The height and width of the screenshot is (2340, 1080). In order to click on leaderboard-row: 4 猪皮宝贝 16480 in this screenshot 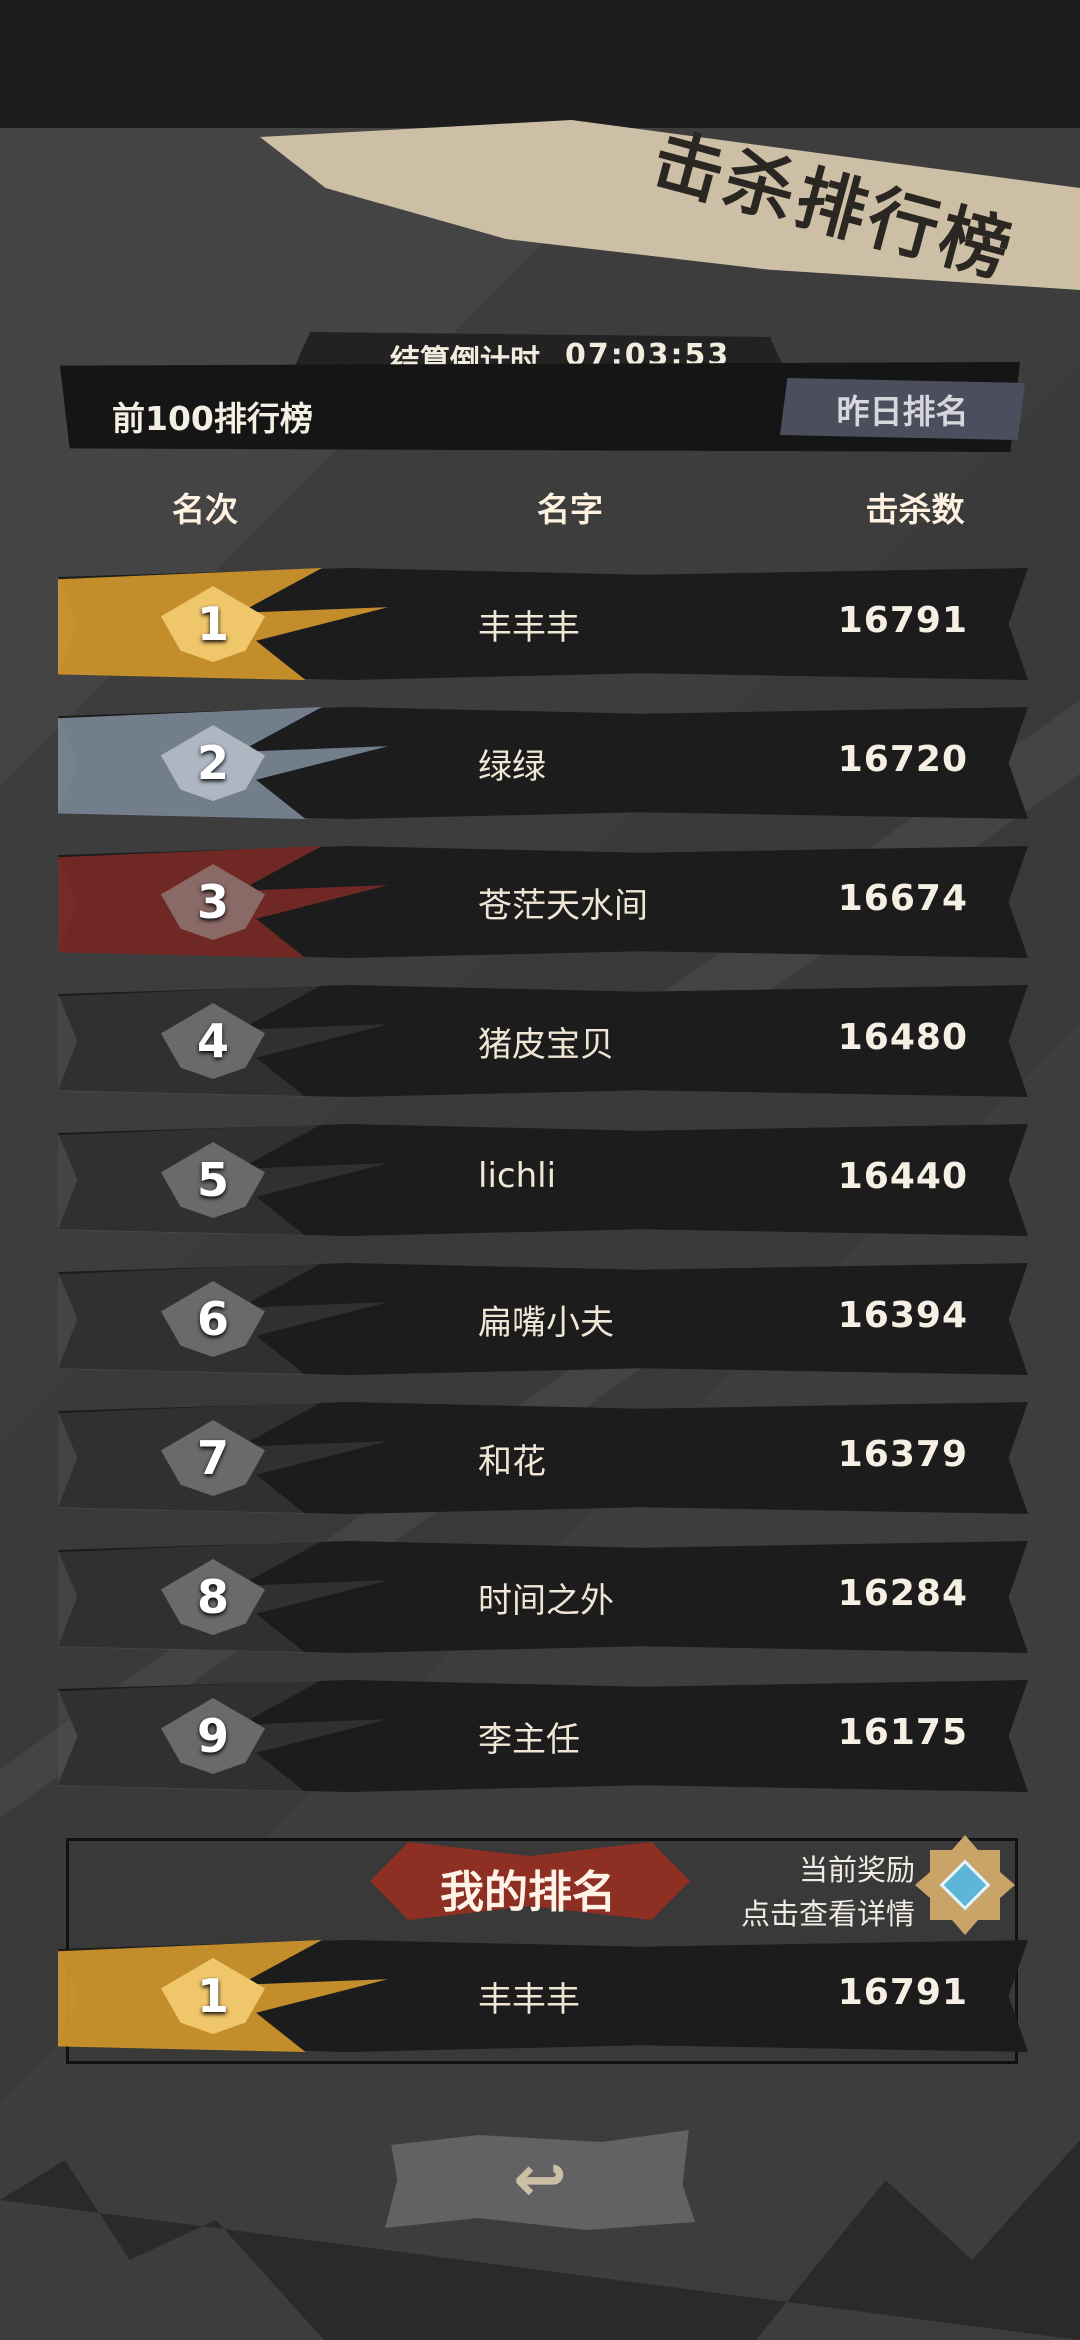, I will do `click(543, 1041)`.